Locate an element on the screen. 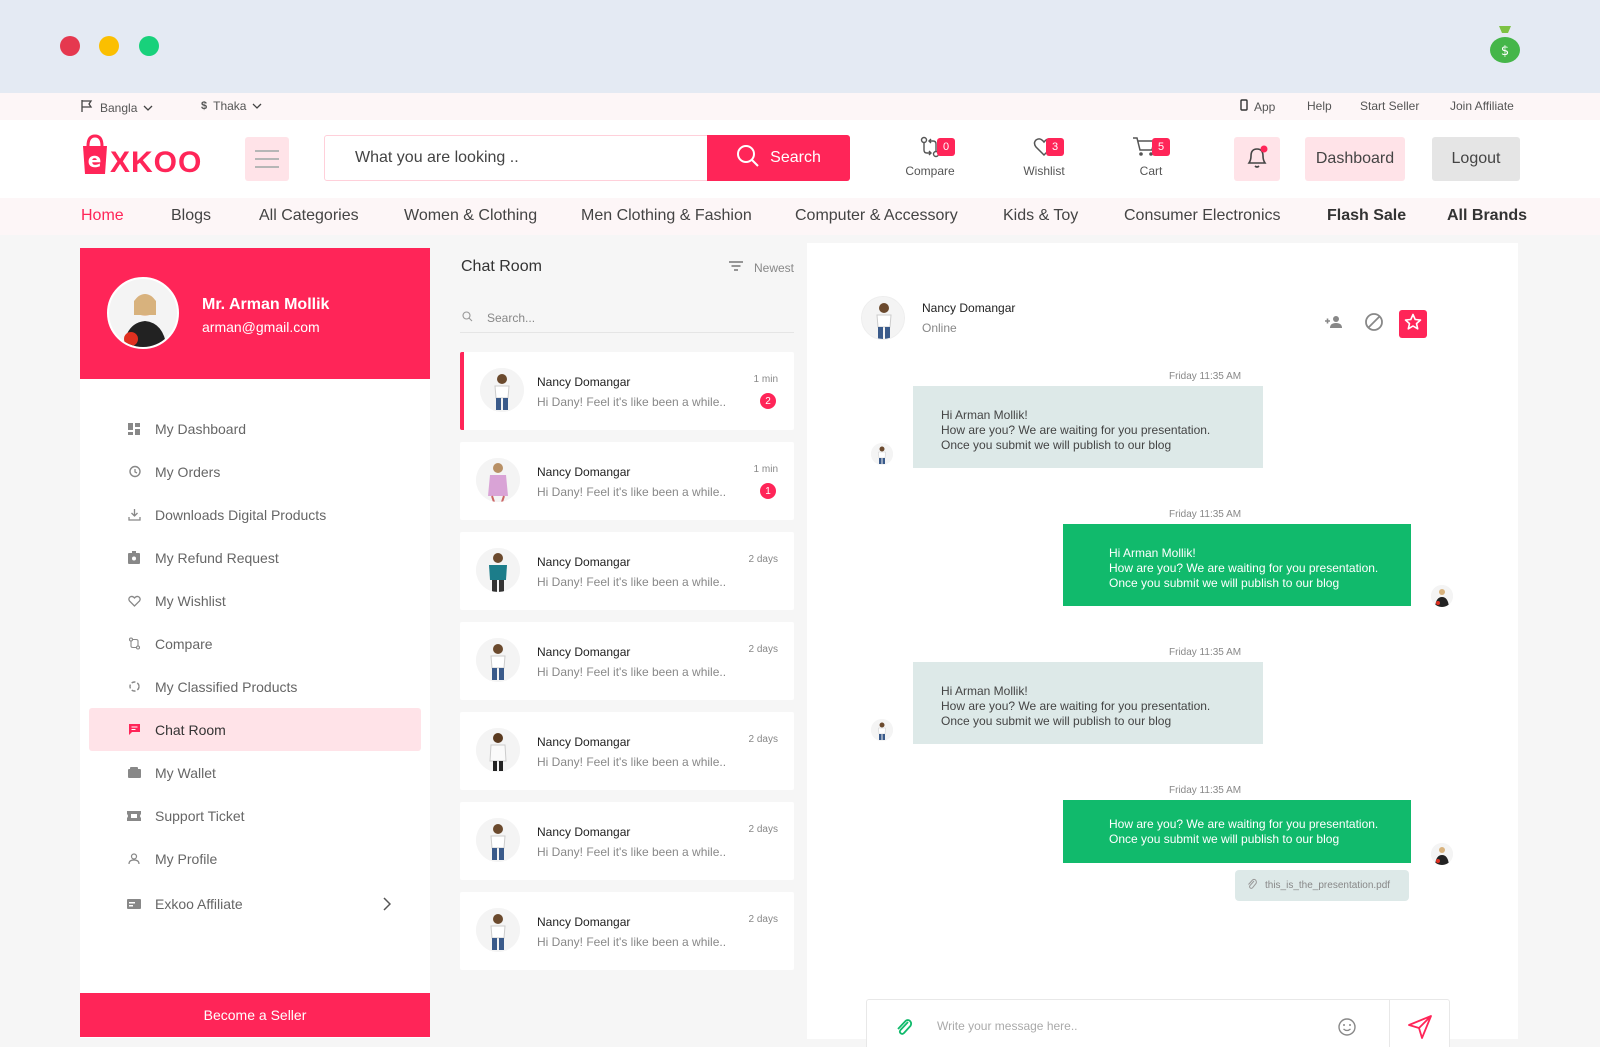 The image size is (1600, 1047). message-timestamp: Friday 11:35 AM is located at coordinates (1205, 790).